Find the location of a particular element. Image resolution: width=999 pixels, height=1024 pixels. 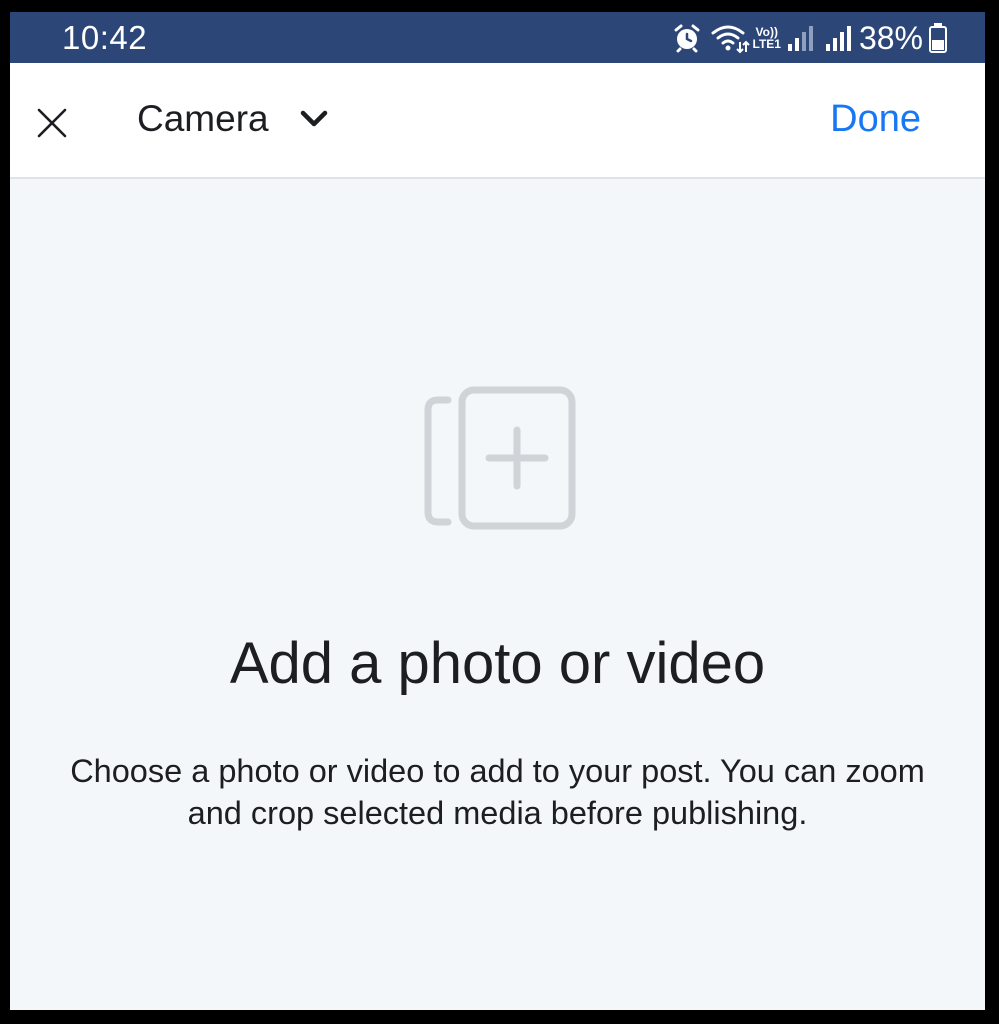

battery-percent: 38% is located at coordinates (890, 38).